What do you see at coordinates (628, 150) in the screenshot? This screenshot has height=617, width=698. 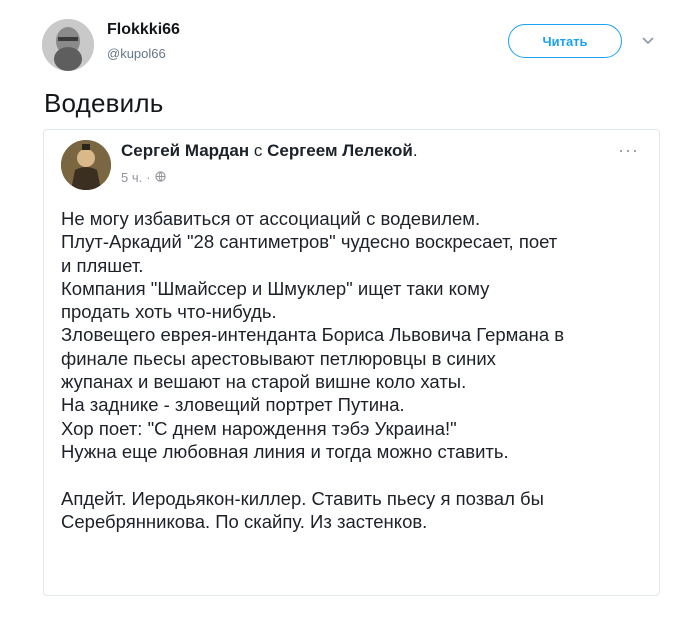 I see `more-options-icon: ···` at bounding box center [628, 150].